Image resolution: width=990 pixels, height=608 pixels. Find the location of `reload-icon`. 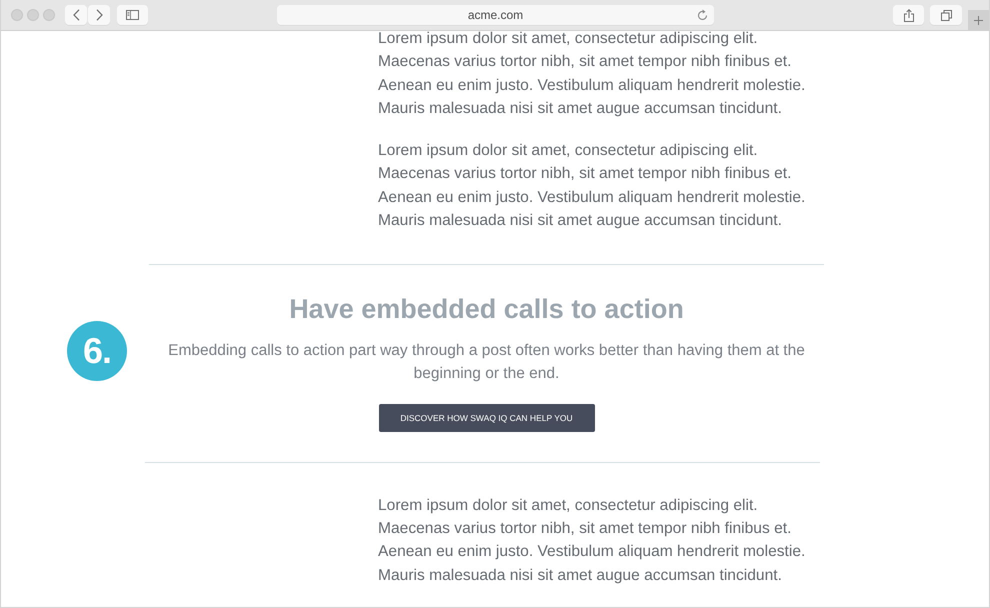

reload-icon is located at coordinates (702, 15).